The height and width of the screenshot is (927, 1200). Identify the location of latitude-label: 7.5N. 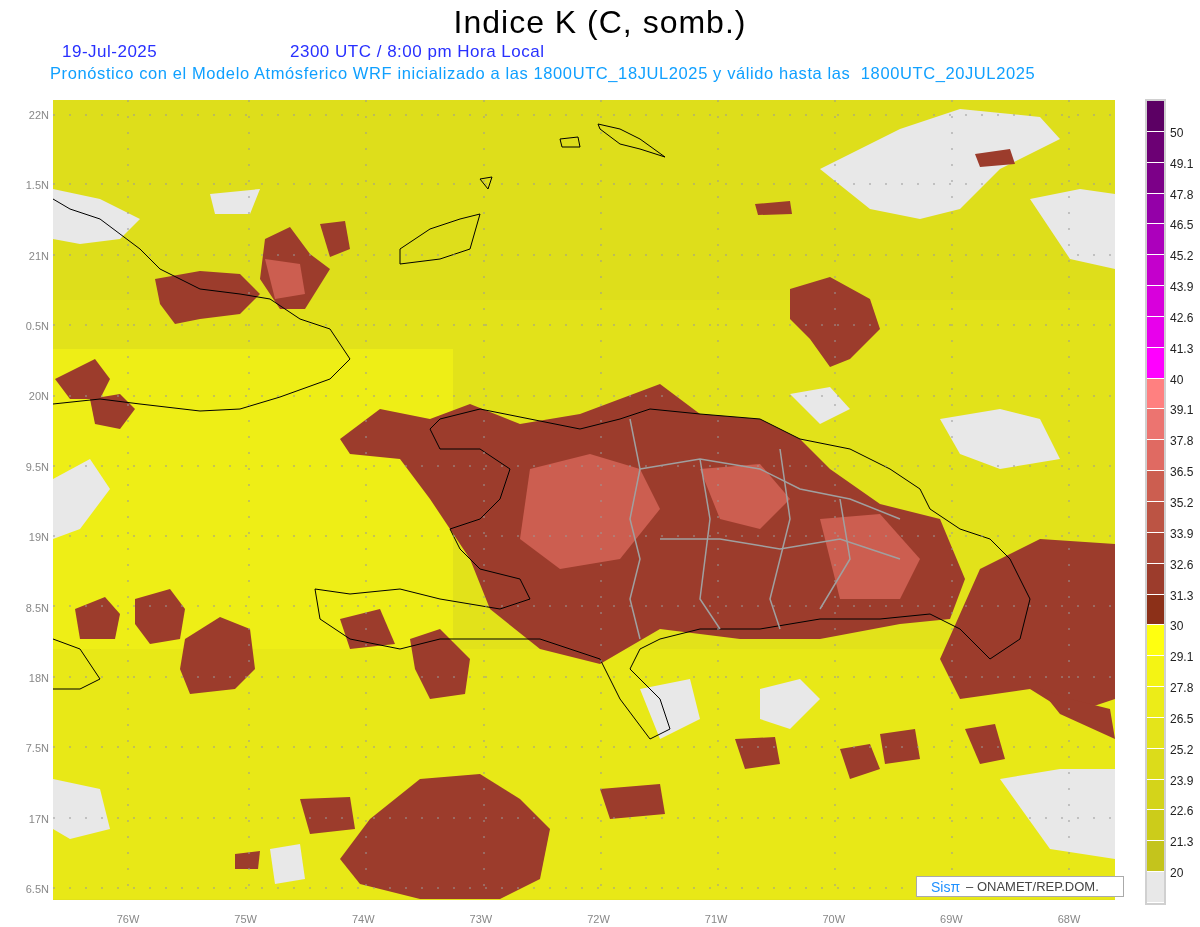
(37, 749).